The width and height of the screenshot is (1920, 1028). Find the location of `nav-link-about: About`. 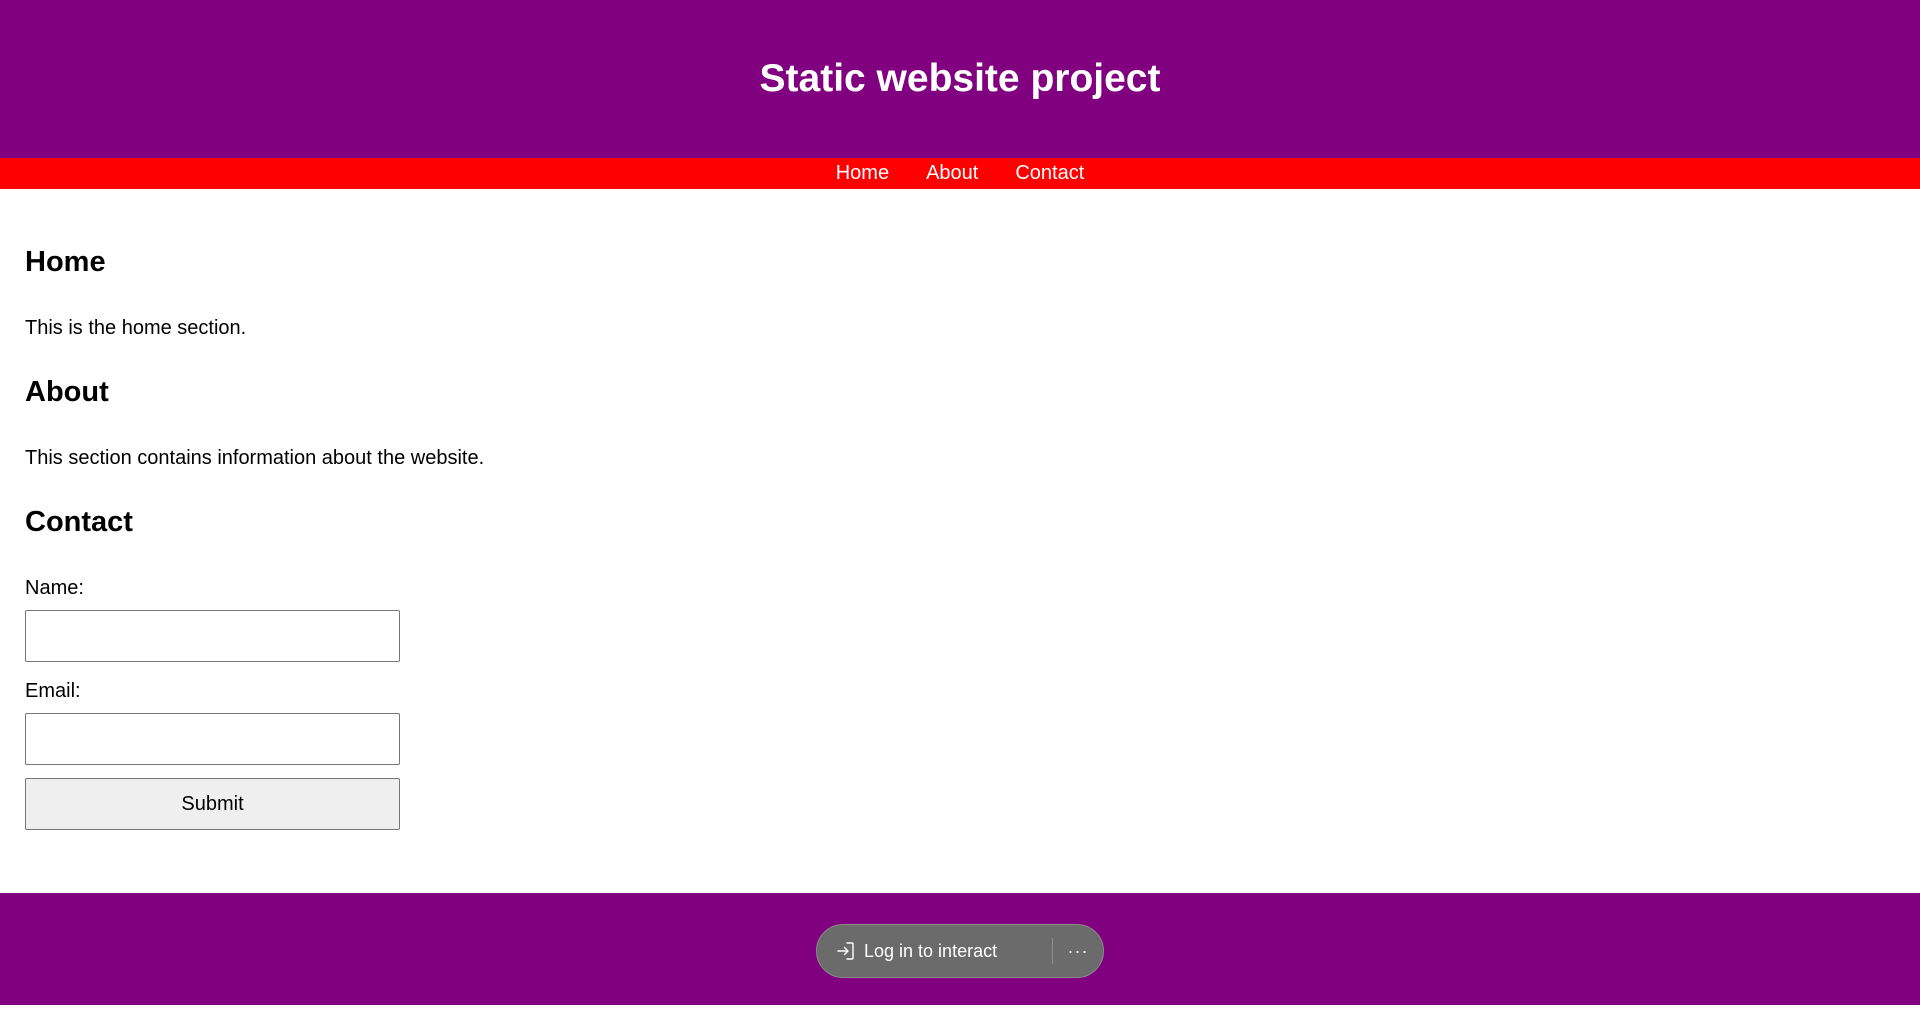

nav-link-about: About is located at coordinates (952, 173).